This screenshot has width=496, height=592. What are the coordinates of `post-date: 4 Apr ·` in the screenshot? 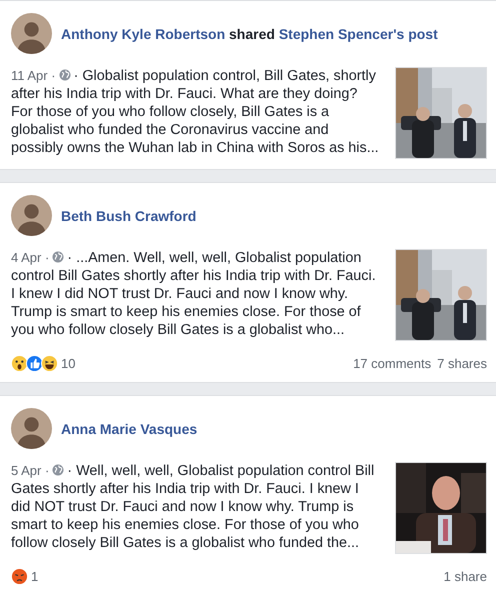 It's located at (30, 257).